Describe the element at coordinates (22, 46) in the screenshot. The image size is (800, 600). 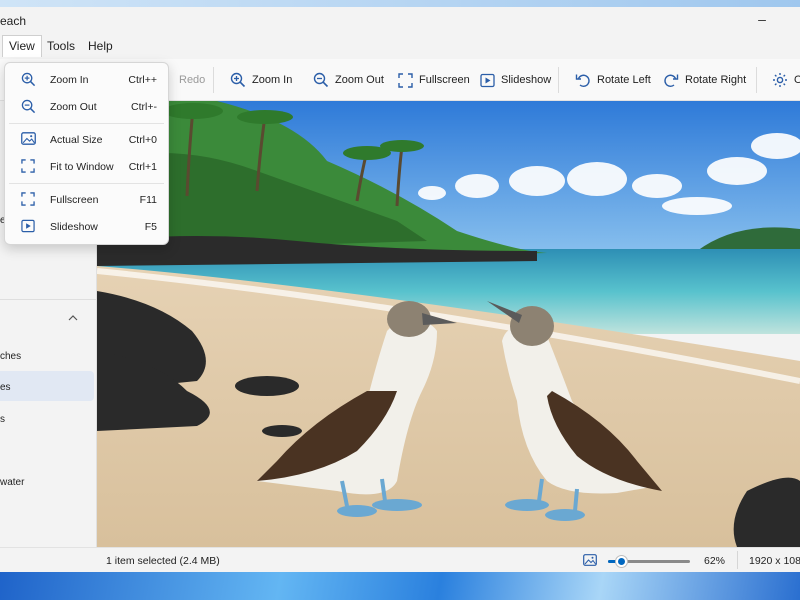
I see `menu-view: View` at that location.